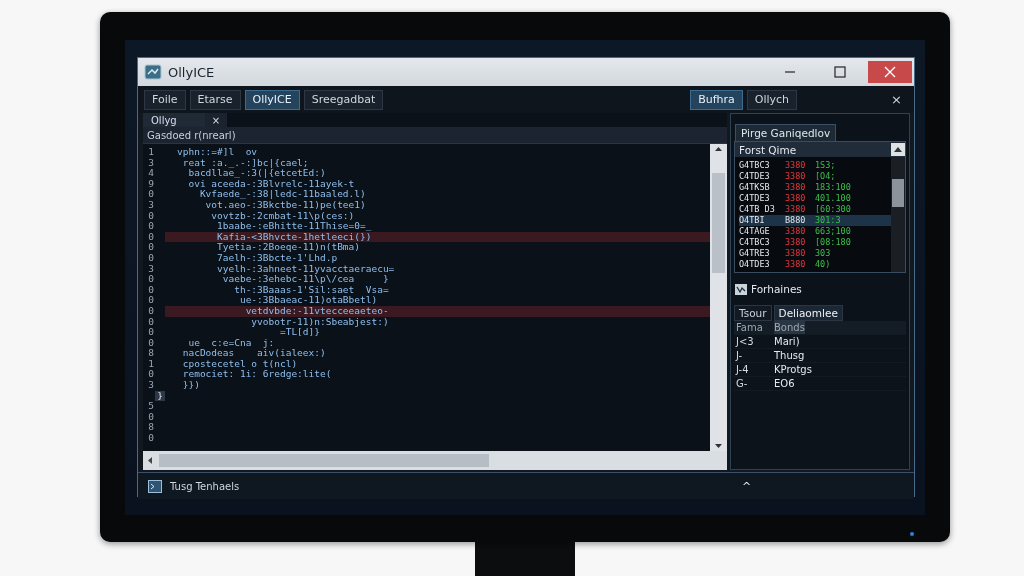 The height and width of the screenshot is (576, 1024). I want to click on tab: Deliaomlee, so click(808, 313).